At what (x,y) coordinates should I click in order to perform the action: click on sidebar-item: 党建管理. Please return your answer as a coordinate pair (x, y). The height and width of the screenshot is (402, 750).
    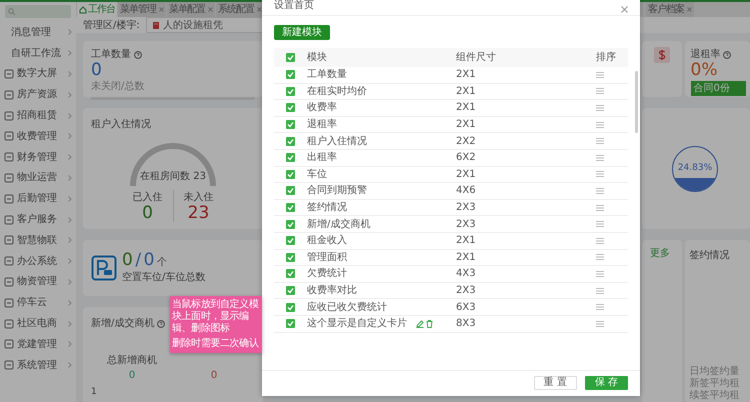
    Looking at the image, I should click on (41, 344).